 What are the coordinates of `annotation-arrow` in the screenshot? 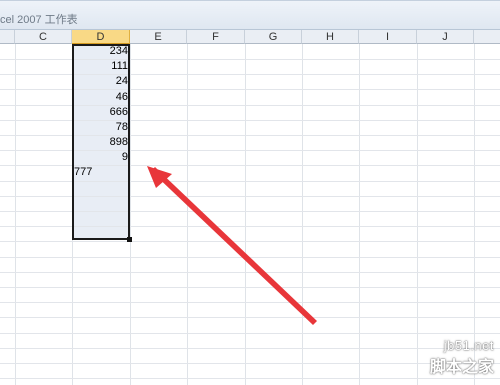 It's located at (232, 245).